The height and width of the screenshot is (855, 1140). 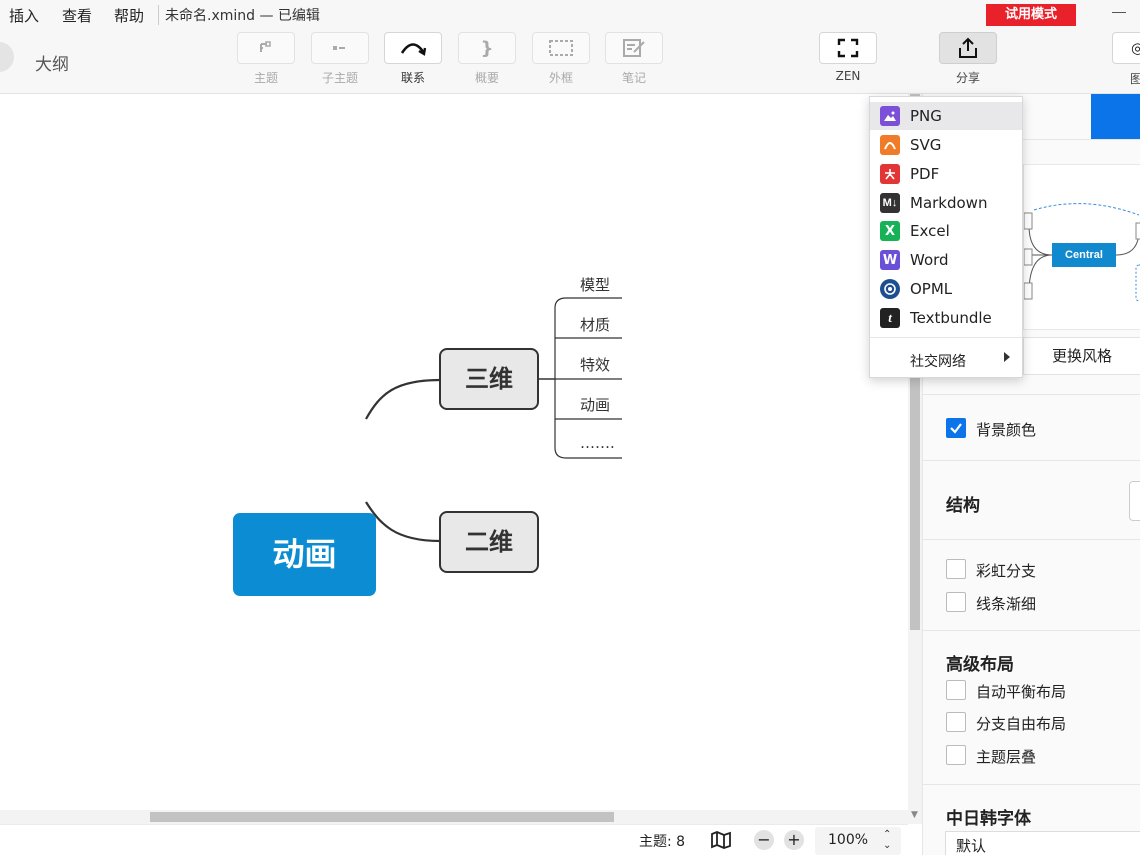 I want to click on summary-label: 概要, so click(x=486, y=78).